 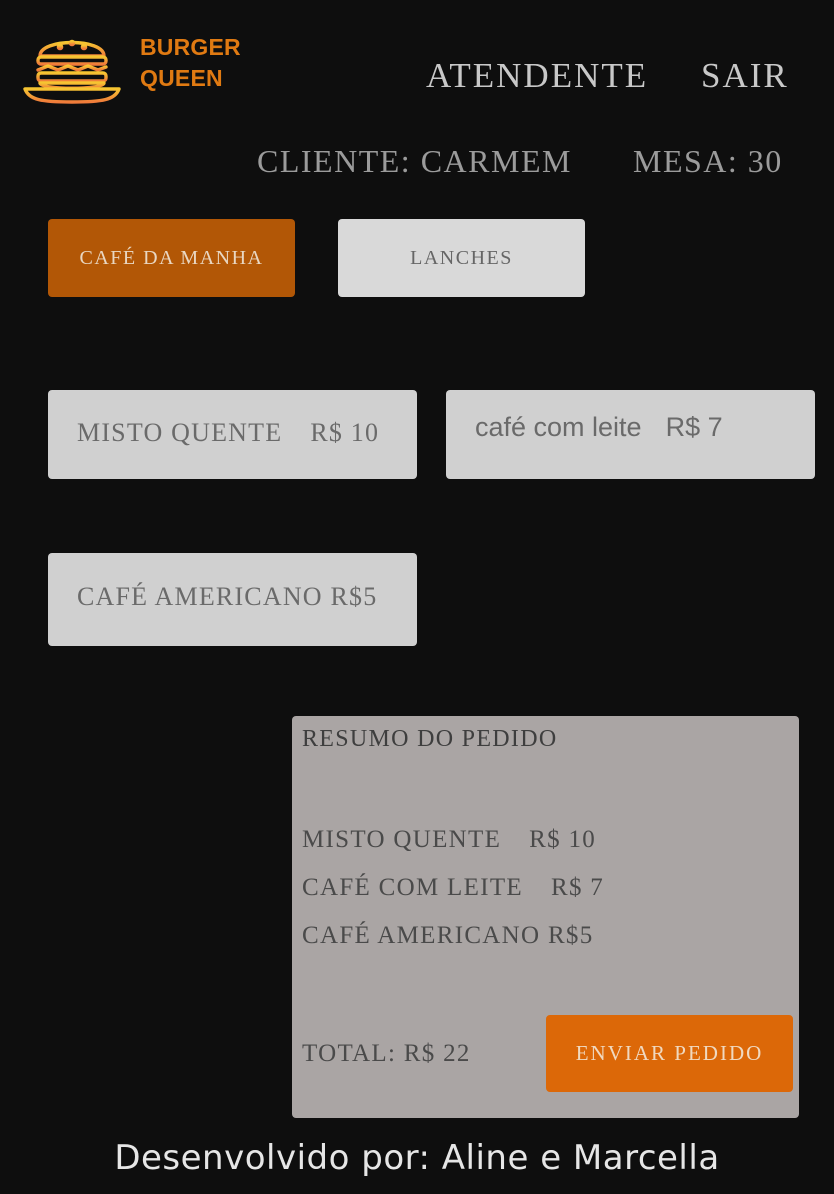 I want to click on summary-item-name: CAFÉ AMERICANO, so click(x=421, y=935).